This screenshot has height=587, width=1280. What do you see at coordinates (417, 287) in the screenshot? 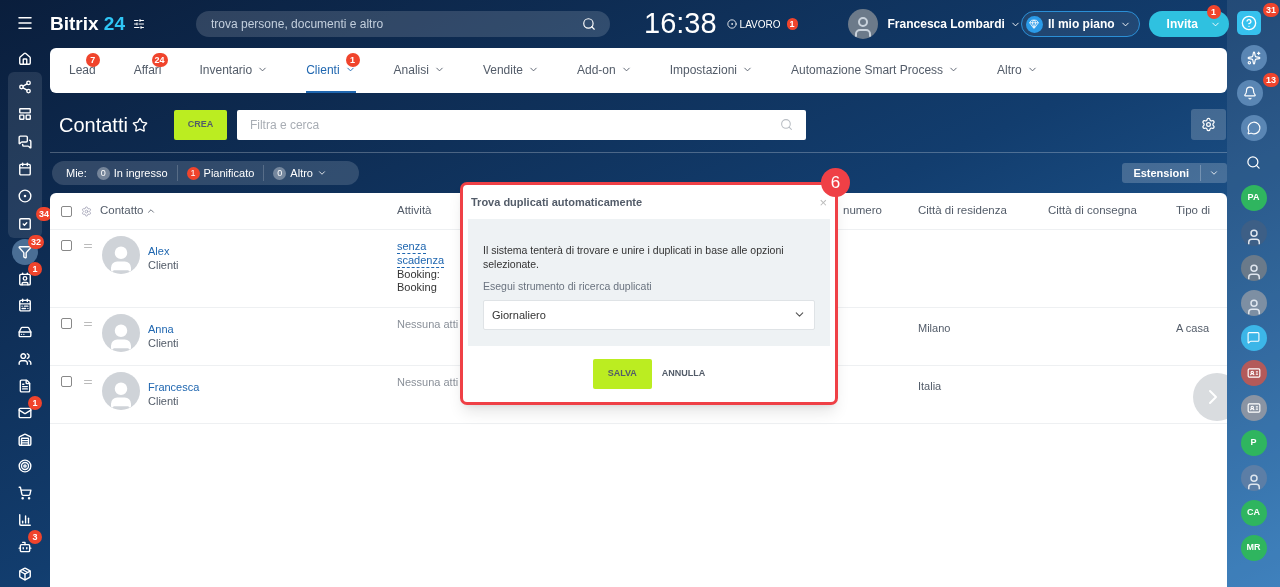
I see `activity-text: Booking` at bounding box center [417, 287].